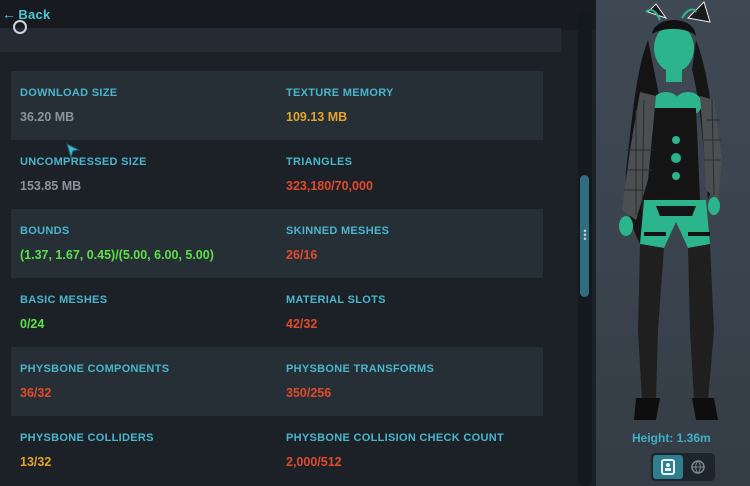  What do you see at coordinates (317, 117) in the screenshot?
I see `stat-value: 109.13 MB` at bounding box center [317, 117].